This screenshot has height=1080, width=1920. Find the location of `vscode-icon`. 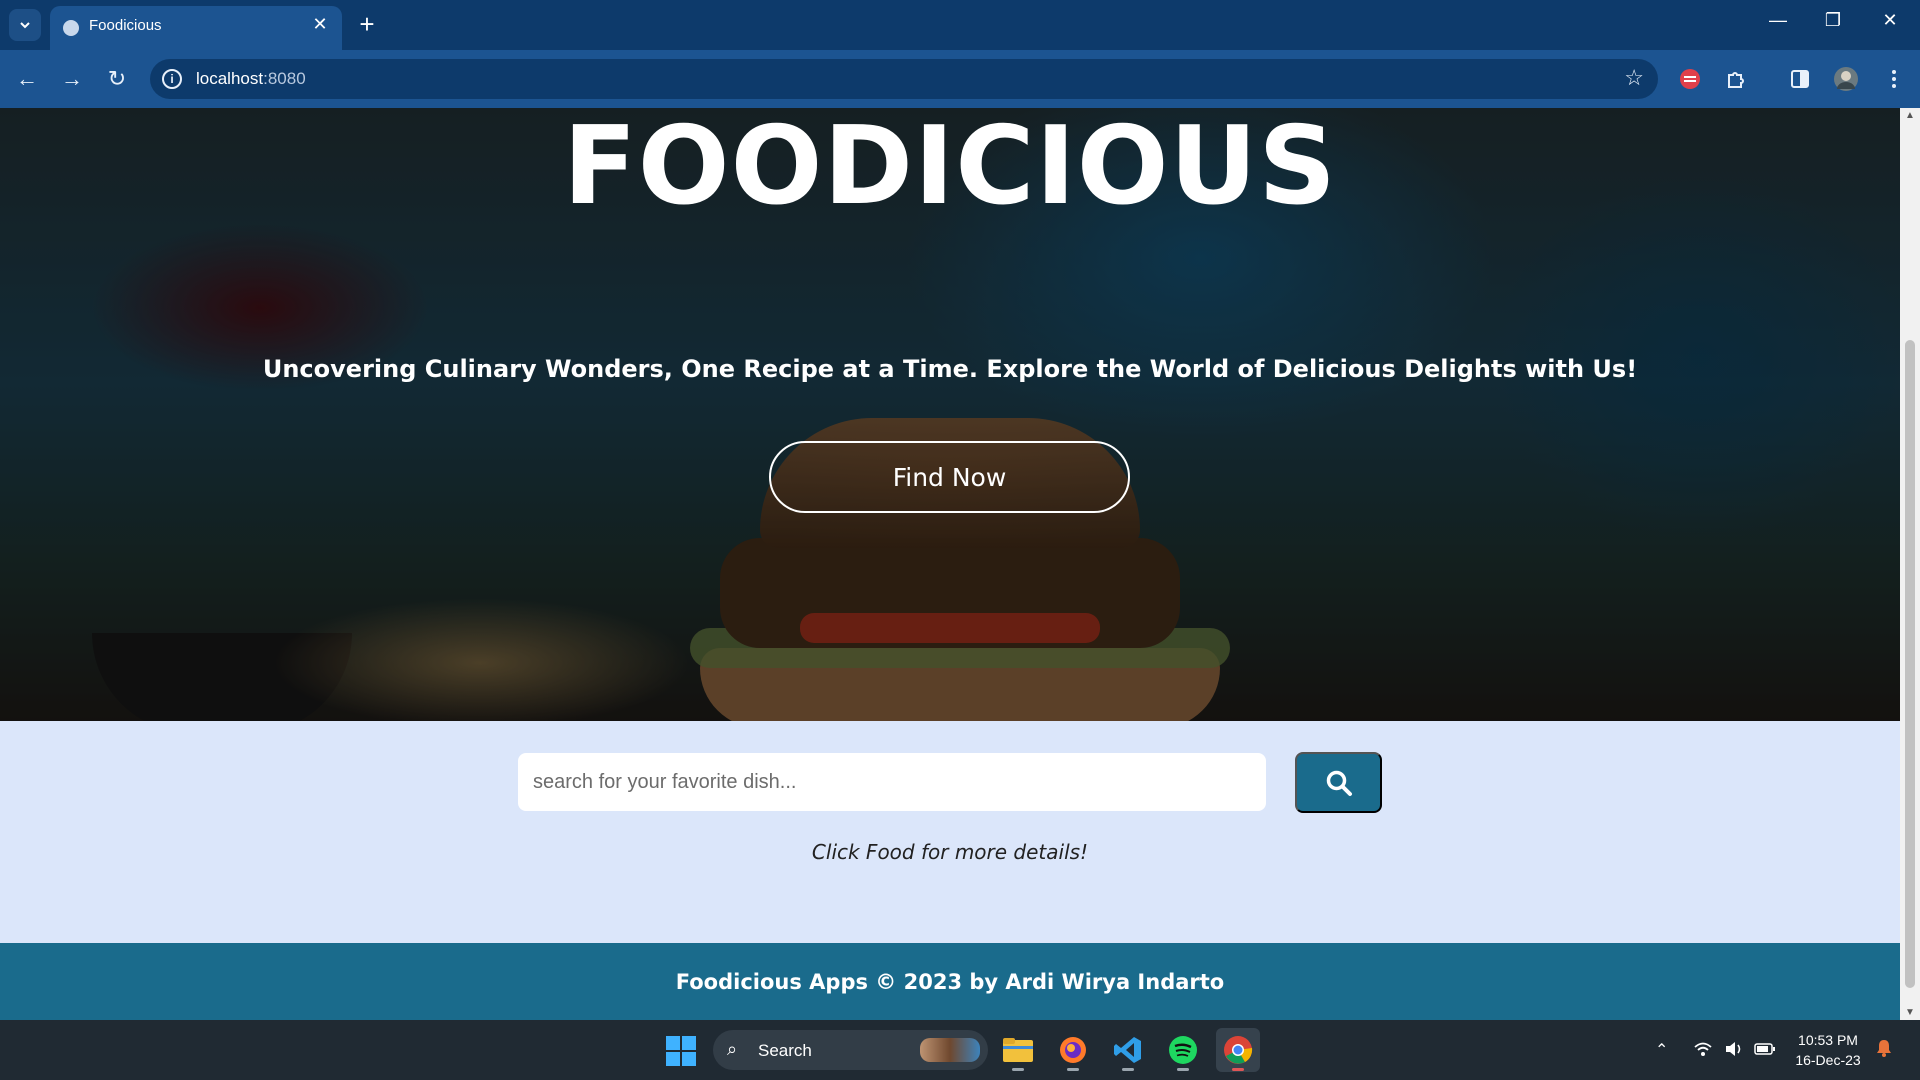

vscode-icon is located at coordinates (1128, 1050).